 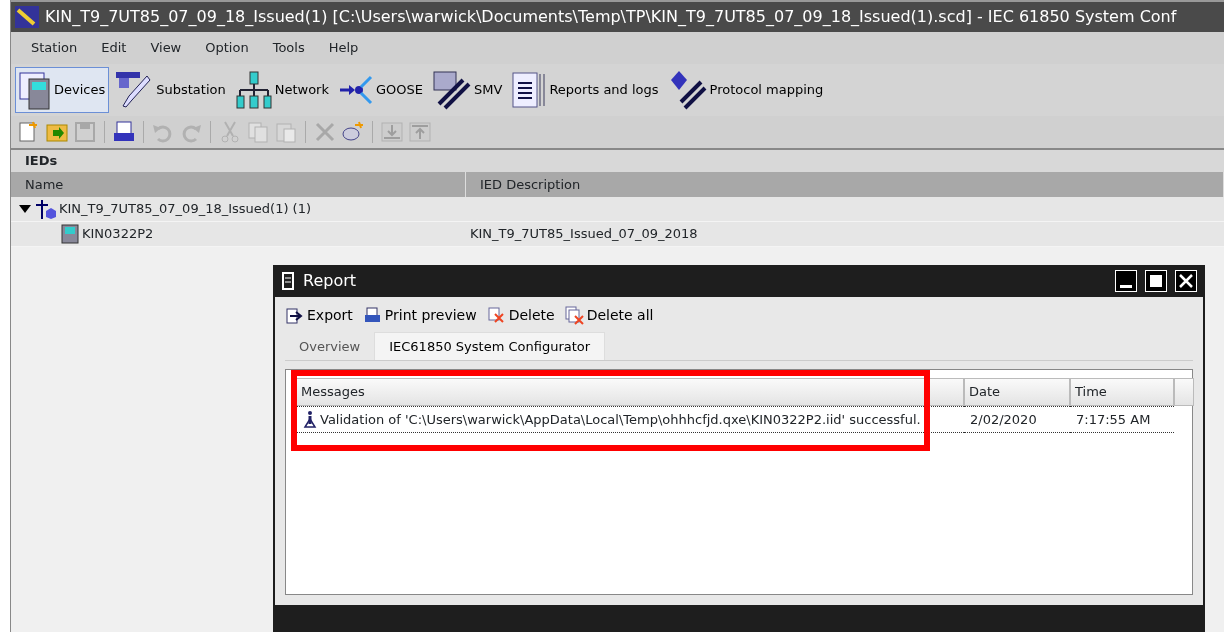 I want to click on scroll-icon, so click(x=288, y=281).